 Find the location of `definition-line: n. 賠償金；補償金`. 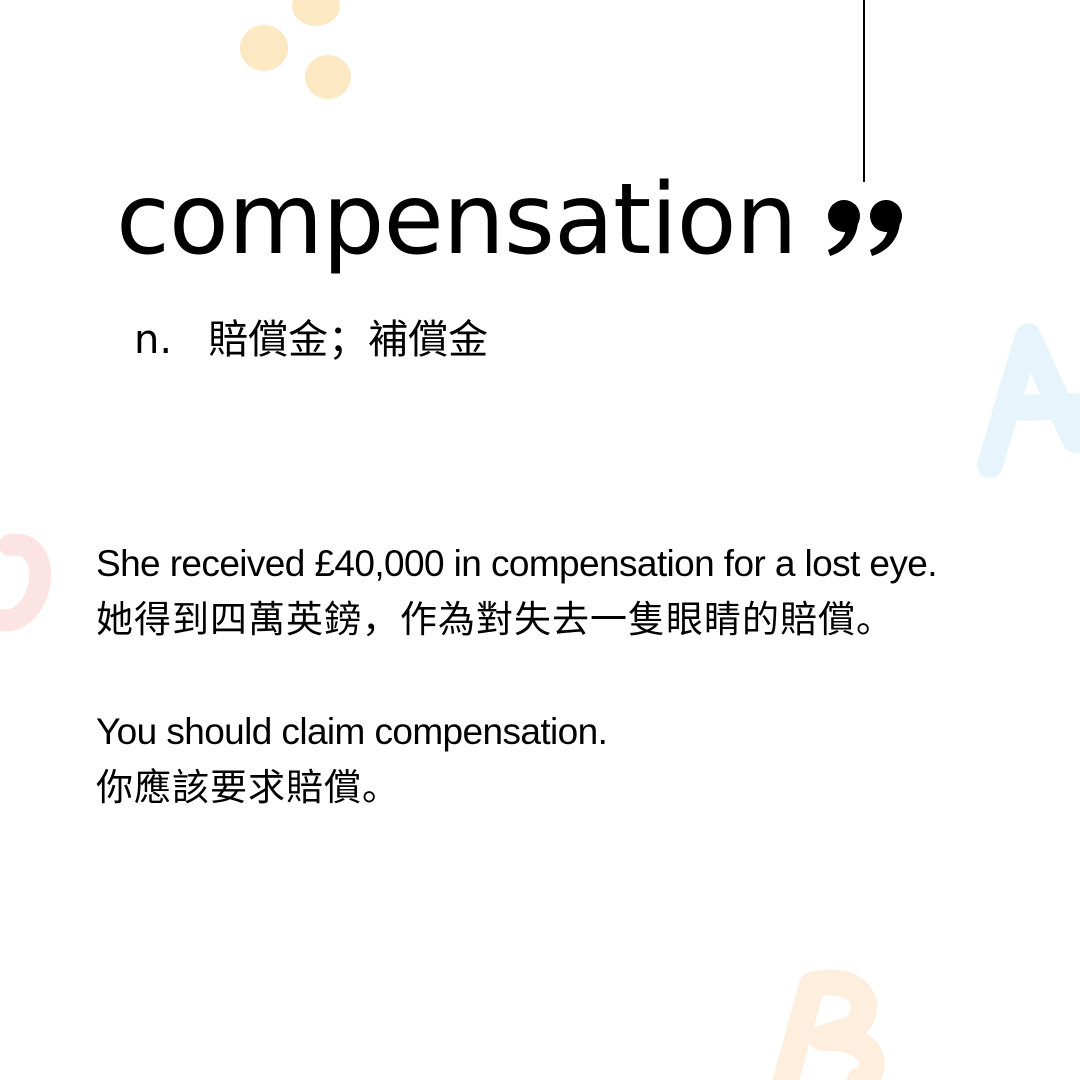

definition-line: n. 賠償金；補償金 is located at coordinates (311, 340).